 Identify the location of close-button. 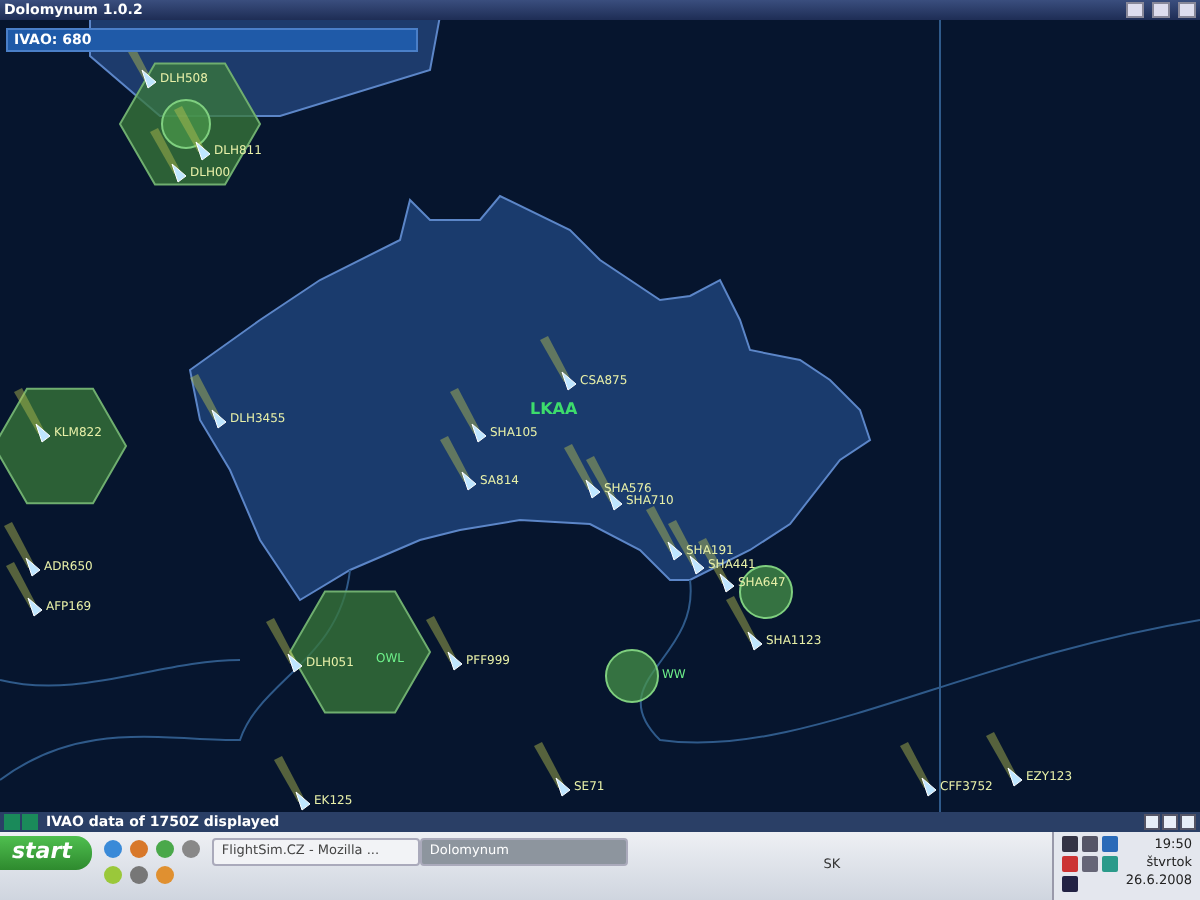
(1187, 10).